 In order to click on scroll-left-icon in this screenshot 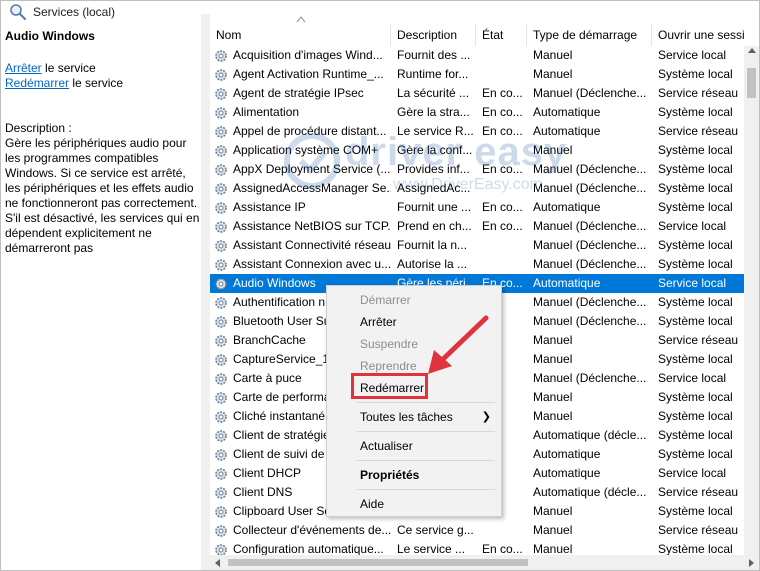, I will do `click(217, 563)`.